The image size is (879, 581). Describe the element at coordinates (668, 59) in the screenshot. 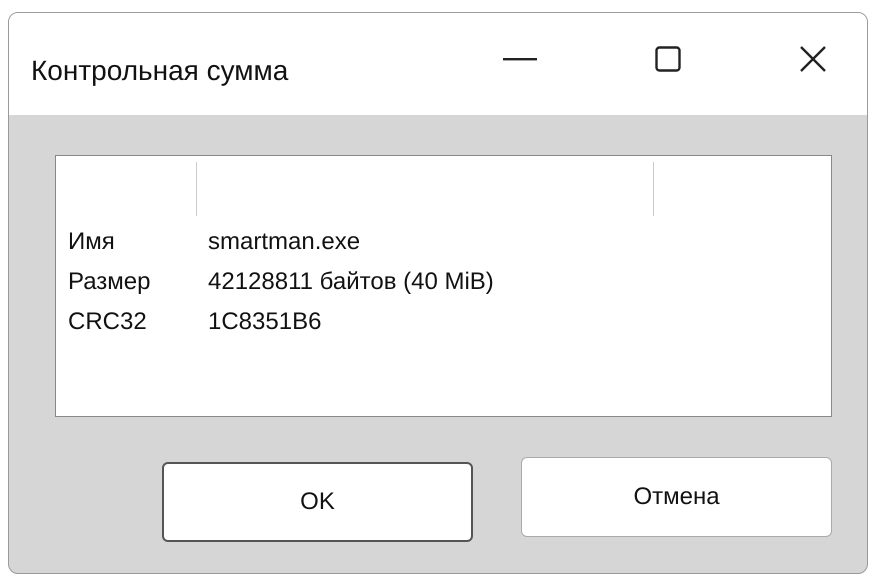

I see `maximize-icon` at that location.